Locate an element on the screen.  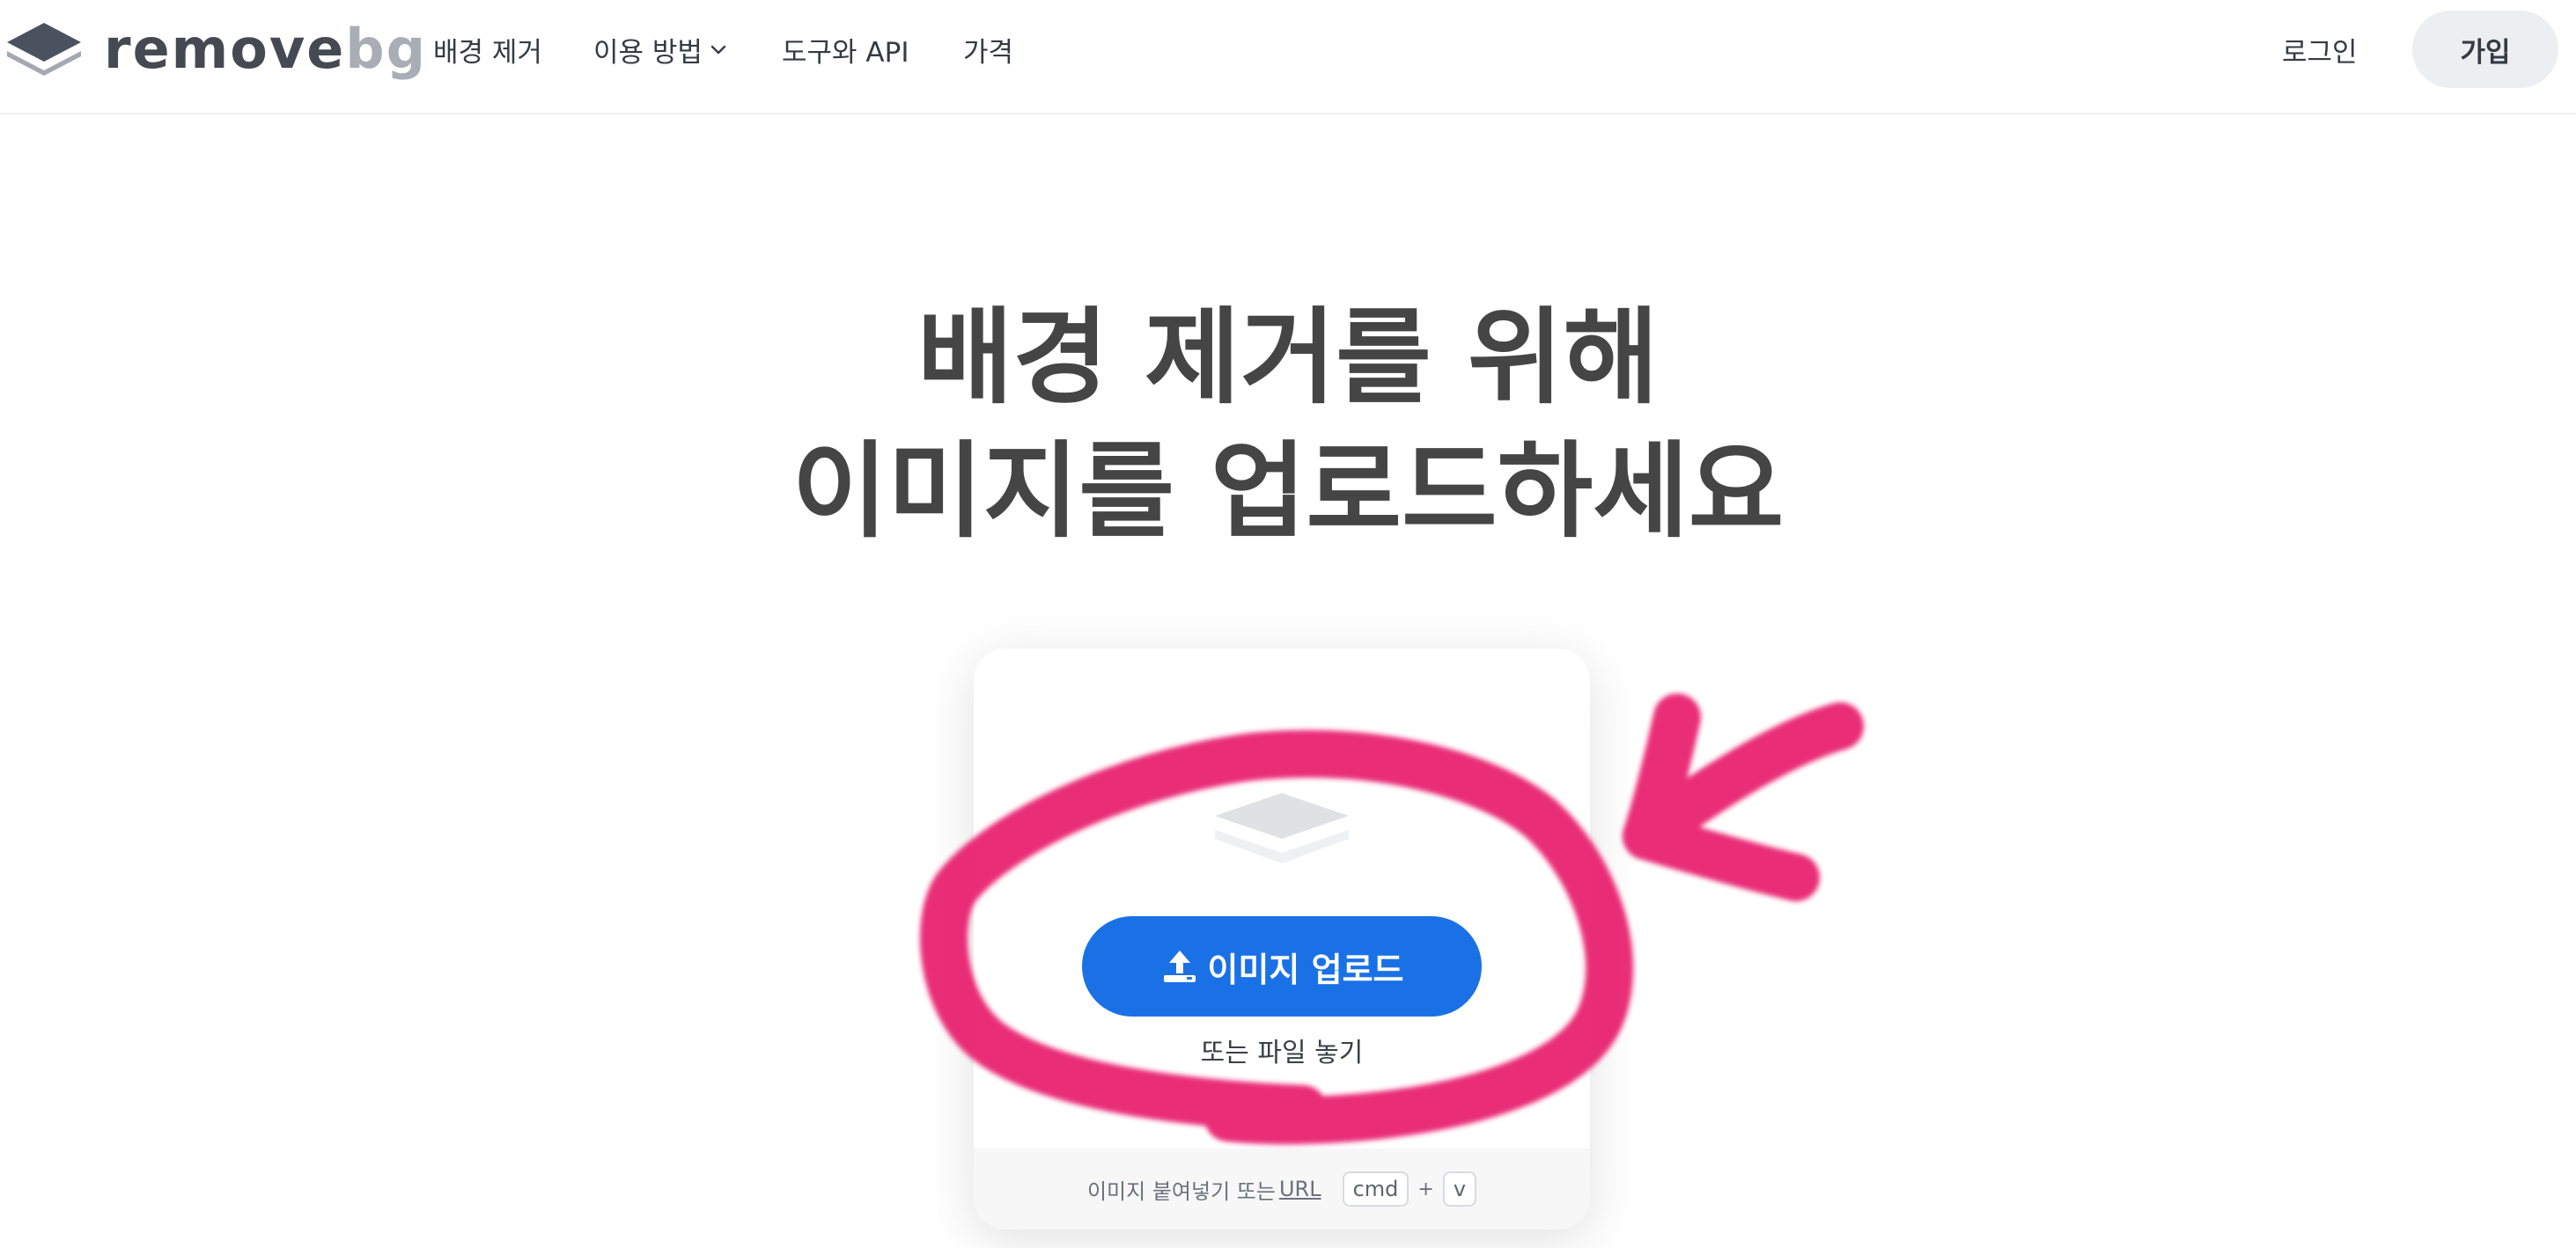
paste-url-link: URL is located at coordinates (1300, 1189).